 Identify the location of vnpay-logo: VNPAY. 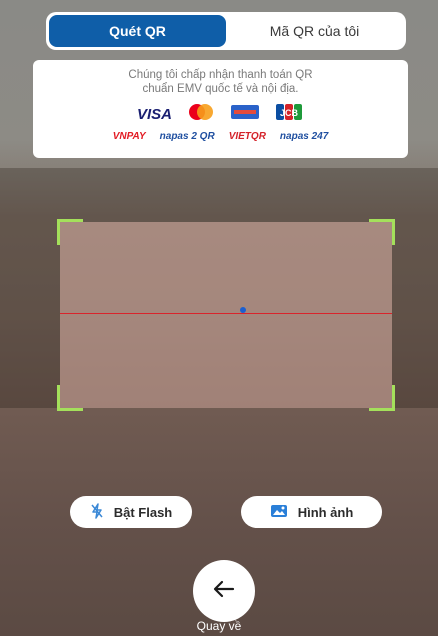
(129, 136).